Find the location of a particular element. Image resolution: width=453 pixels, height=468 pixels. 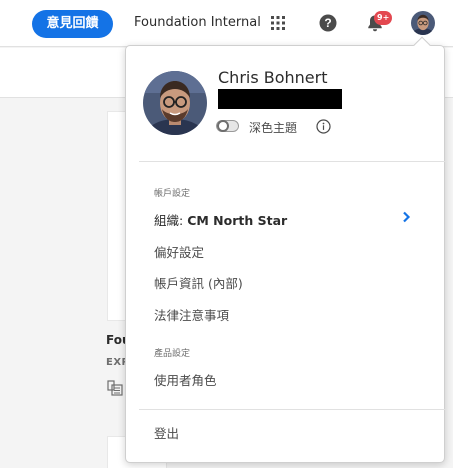

account-info-menu-item: 帳戶資訊 (內部) is located at coordinates (198, 282).